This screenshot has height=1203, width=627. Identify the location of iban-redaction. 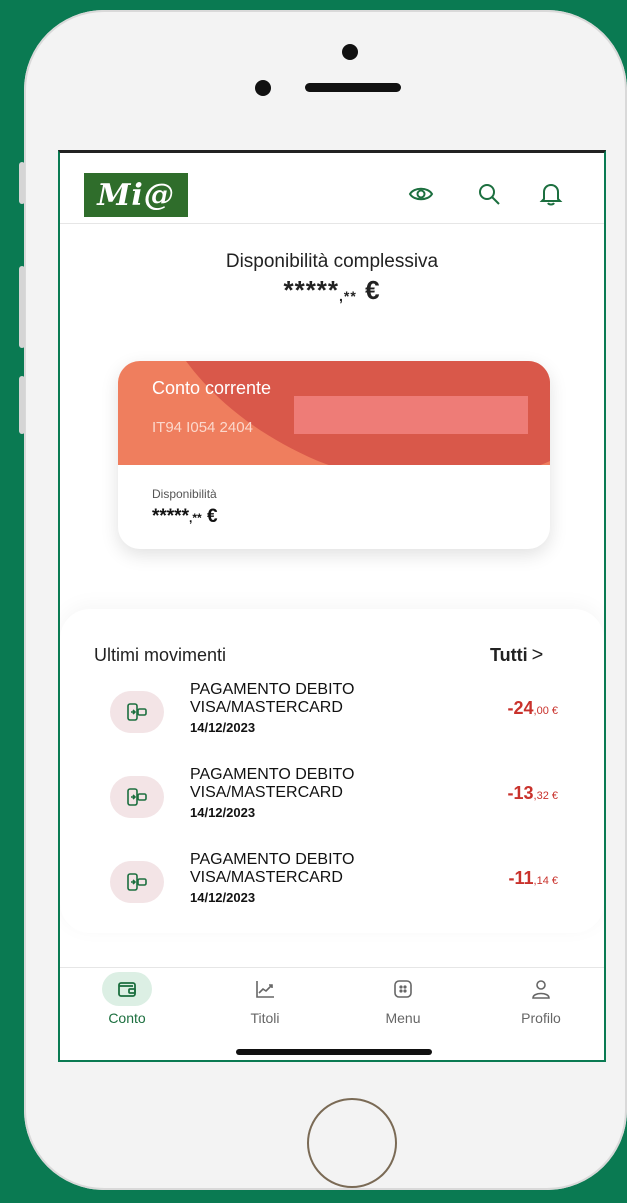
(411, 415).